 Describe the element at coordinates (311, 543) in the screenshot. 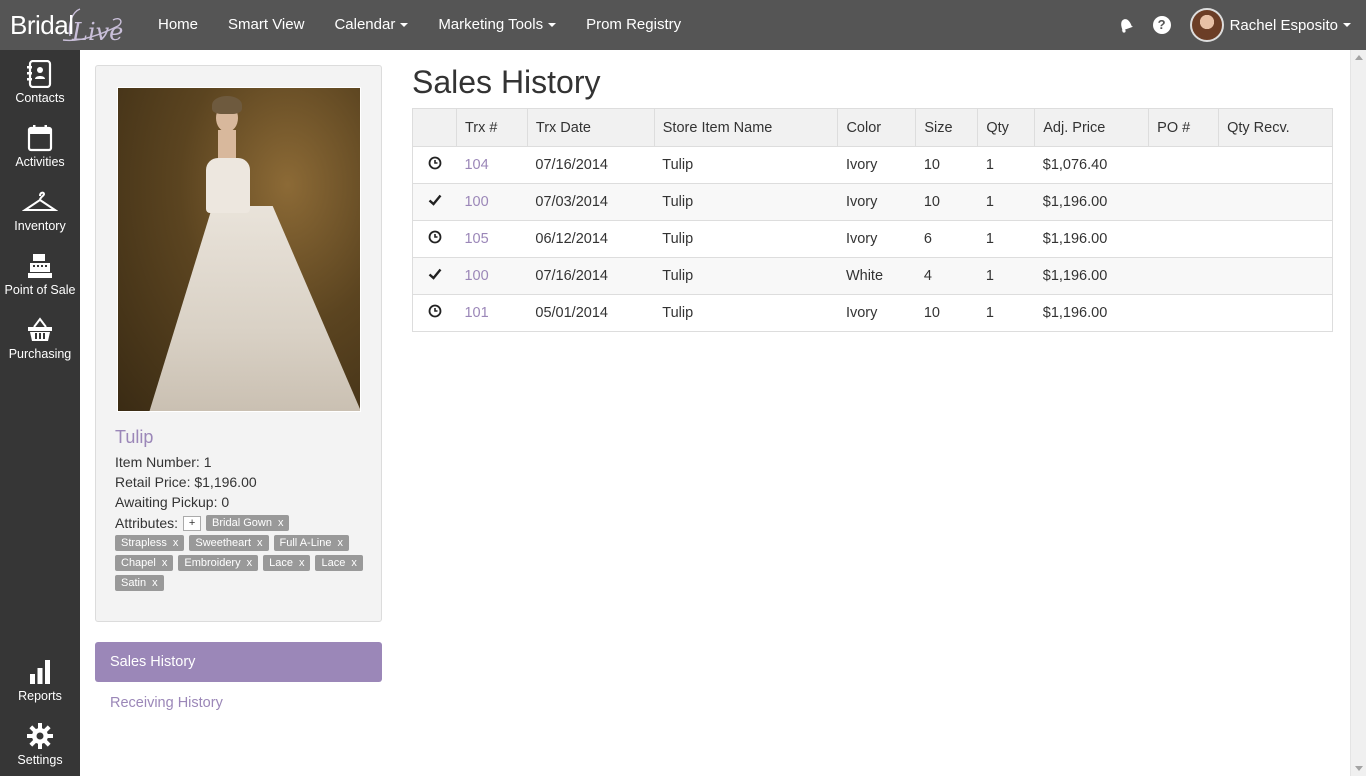

I see `attribute-tag: Full A-Line x` at that location.